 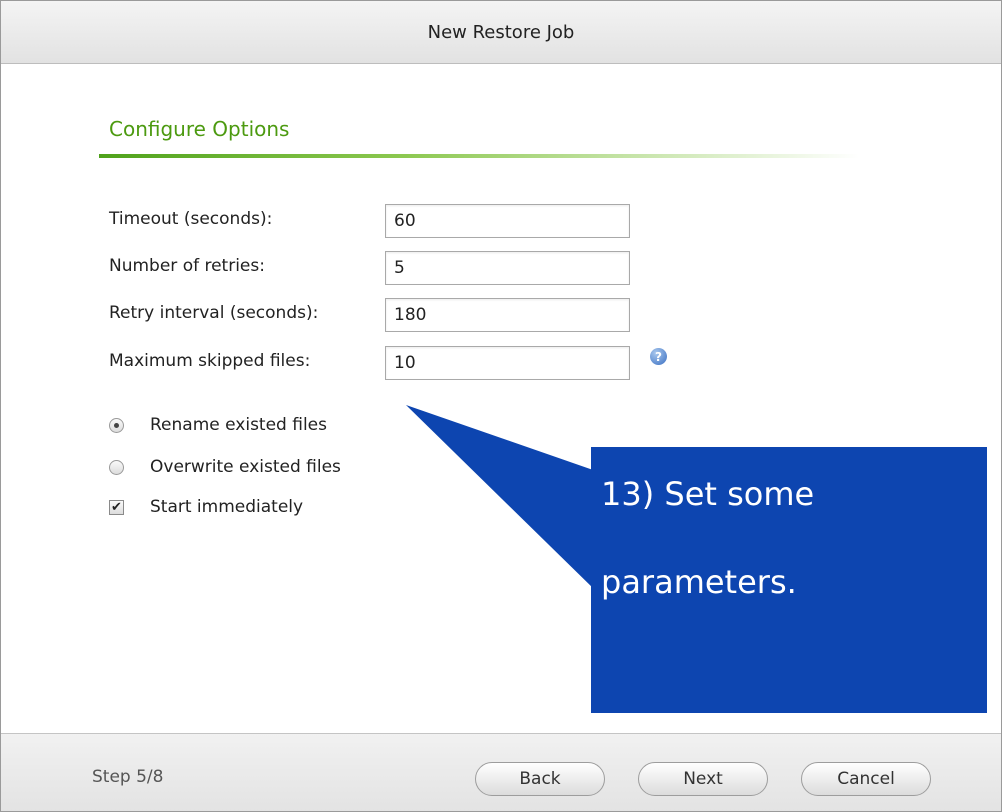 What do you see at coordinates (703, 779) in the screenshot?
I see `next-button: Next` at bounding box center [703, 779].